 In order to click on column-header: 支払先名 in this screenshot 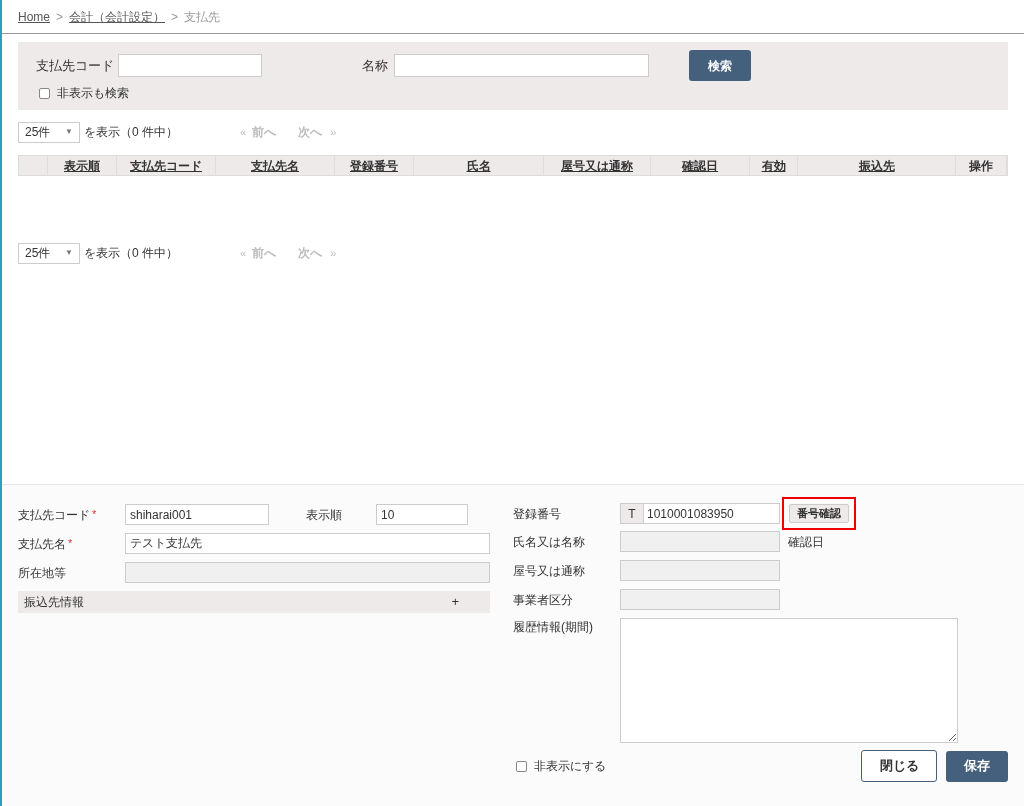, I will do `click(275, 165)`.